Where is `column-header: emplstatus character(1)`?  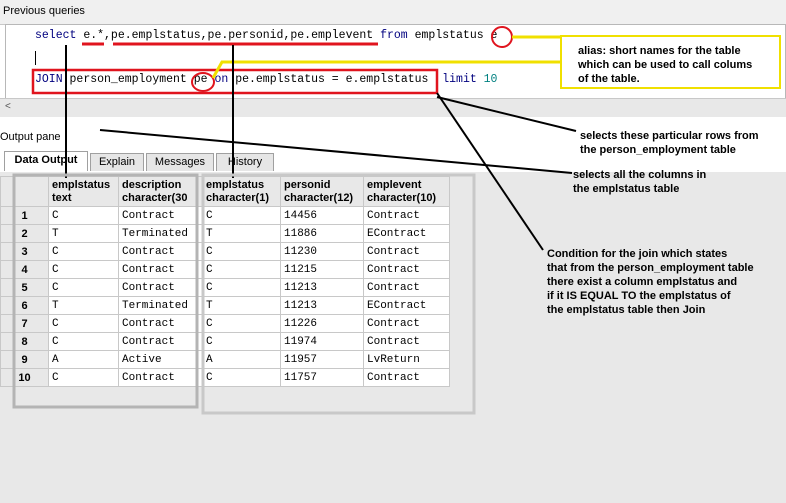
column-header: emplstatus character(1) is located at coordinates (241, 191).